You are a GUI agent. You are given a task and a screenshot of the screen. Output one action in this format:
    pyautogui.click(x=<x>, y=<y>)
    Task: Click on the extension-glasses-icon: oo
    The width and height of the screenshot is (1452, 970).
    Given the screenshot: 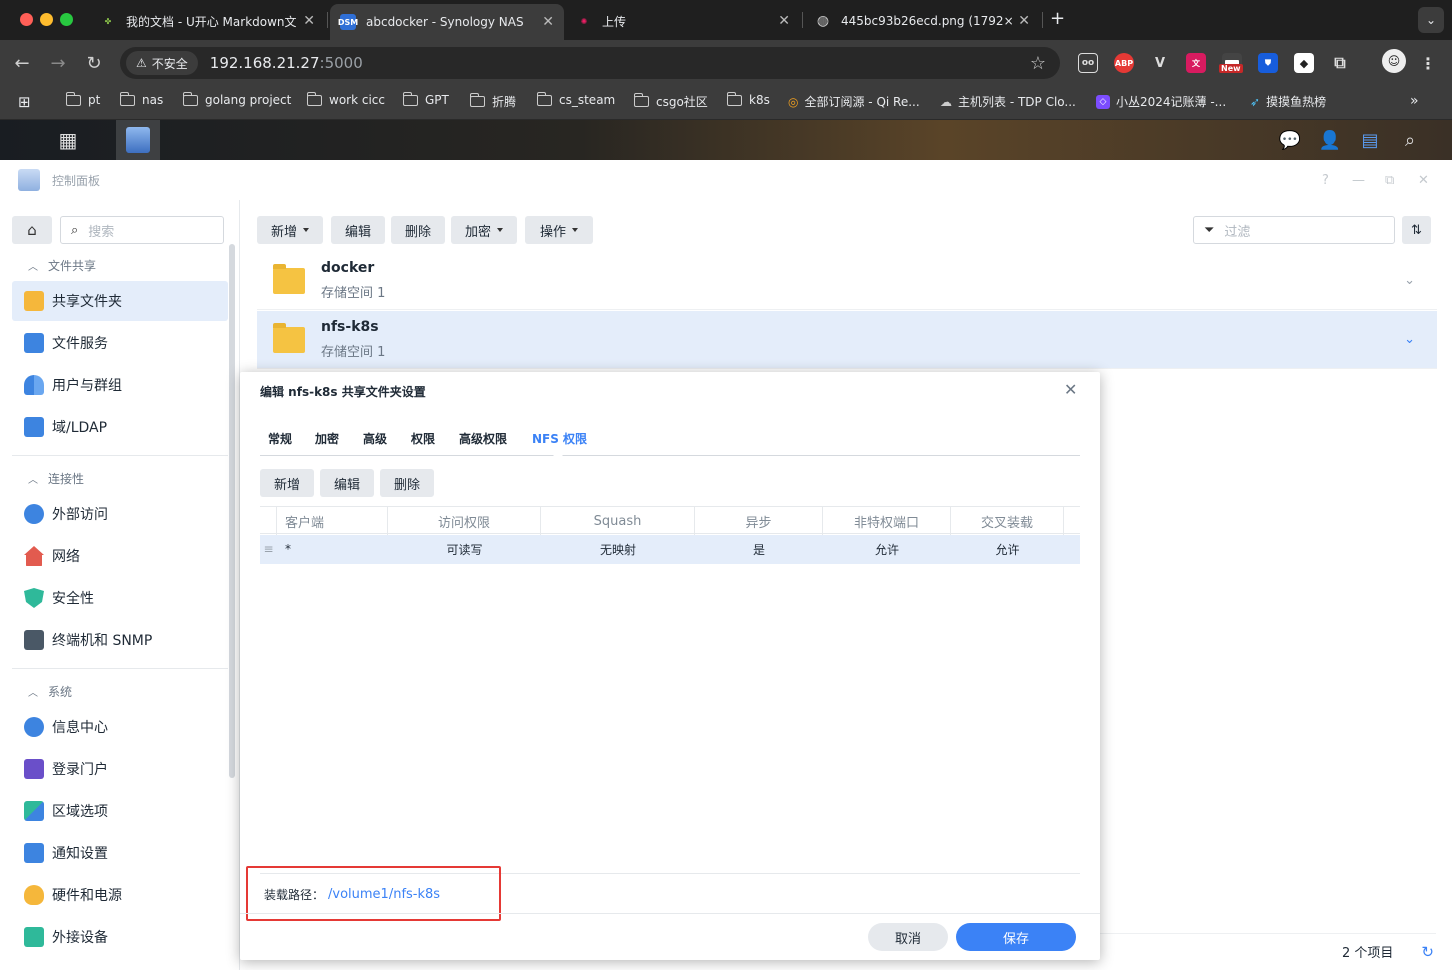 What is the action you would take?
    pyautogui.click(x=1088, y=63)
    